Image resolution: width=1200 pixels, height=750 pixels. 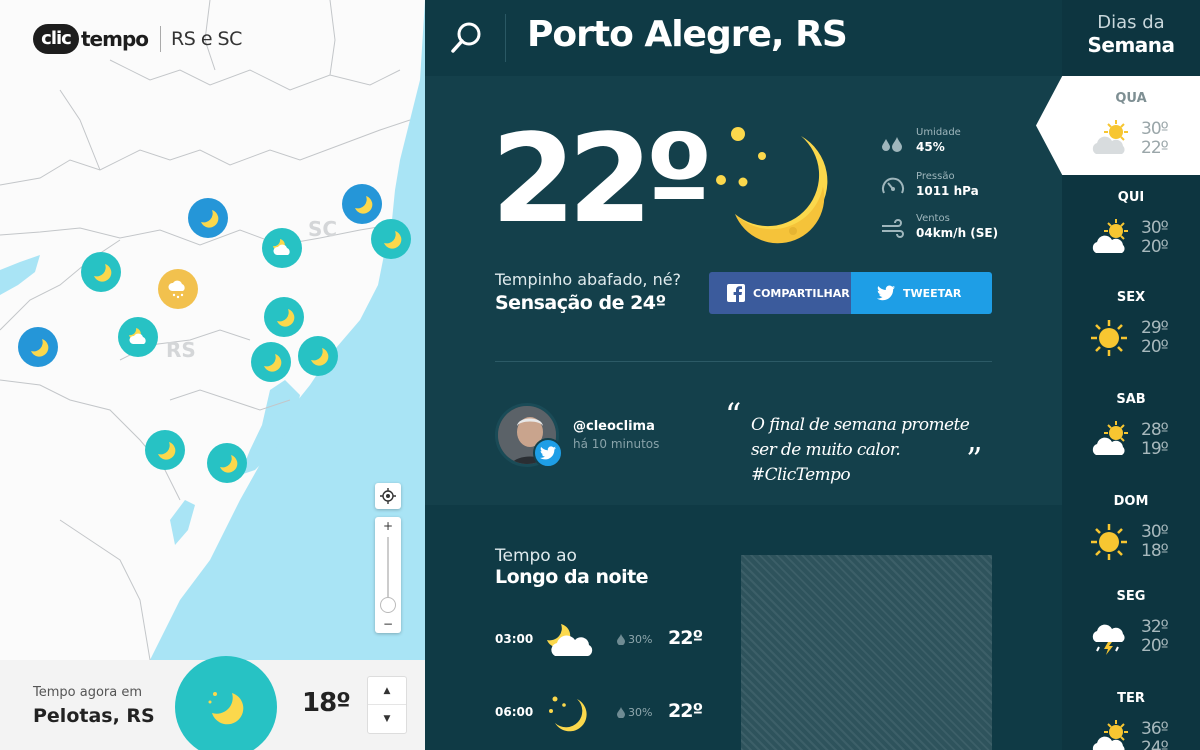 I want to click on night-title-line2: Longo da noite, so click(x=572, y=577).